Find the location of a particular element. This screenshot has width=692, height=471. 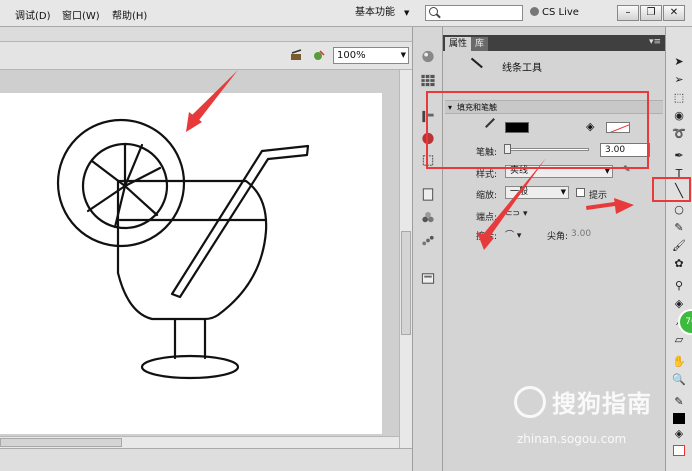

sogou-logo-icon is located at coordinates (530, 402).